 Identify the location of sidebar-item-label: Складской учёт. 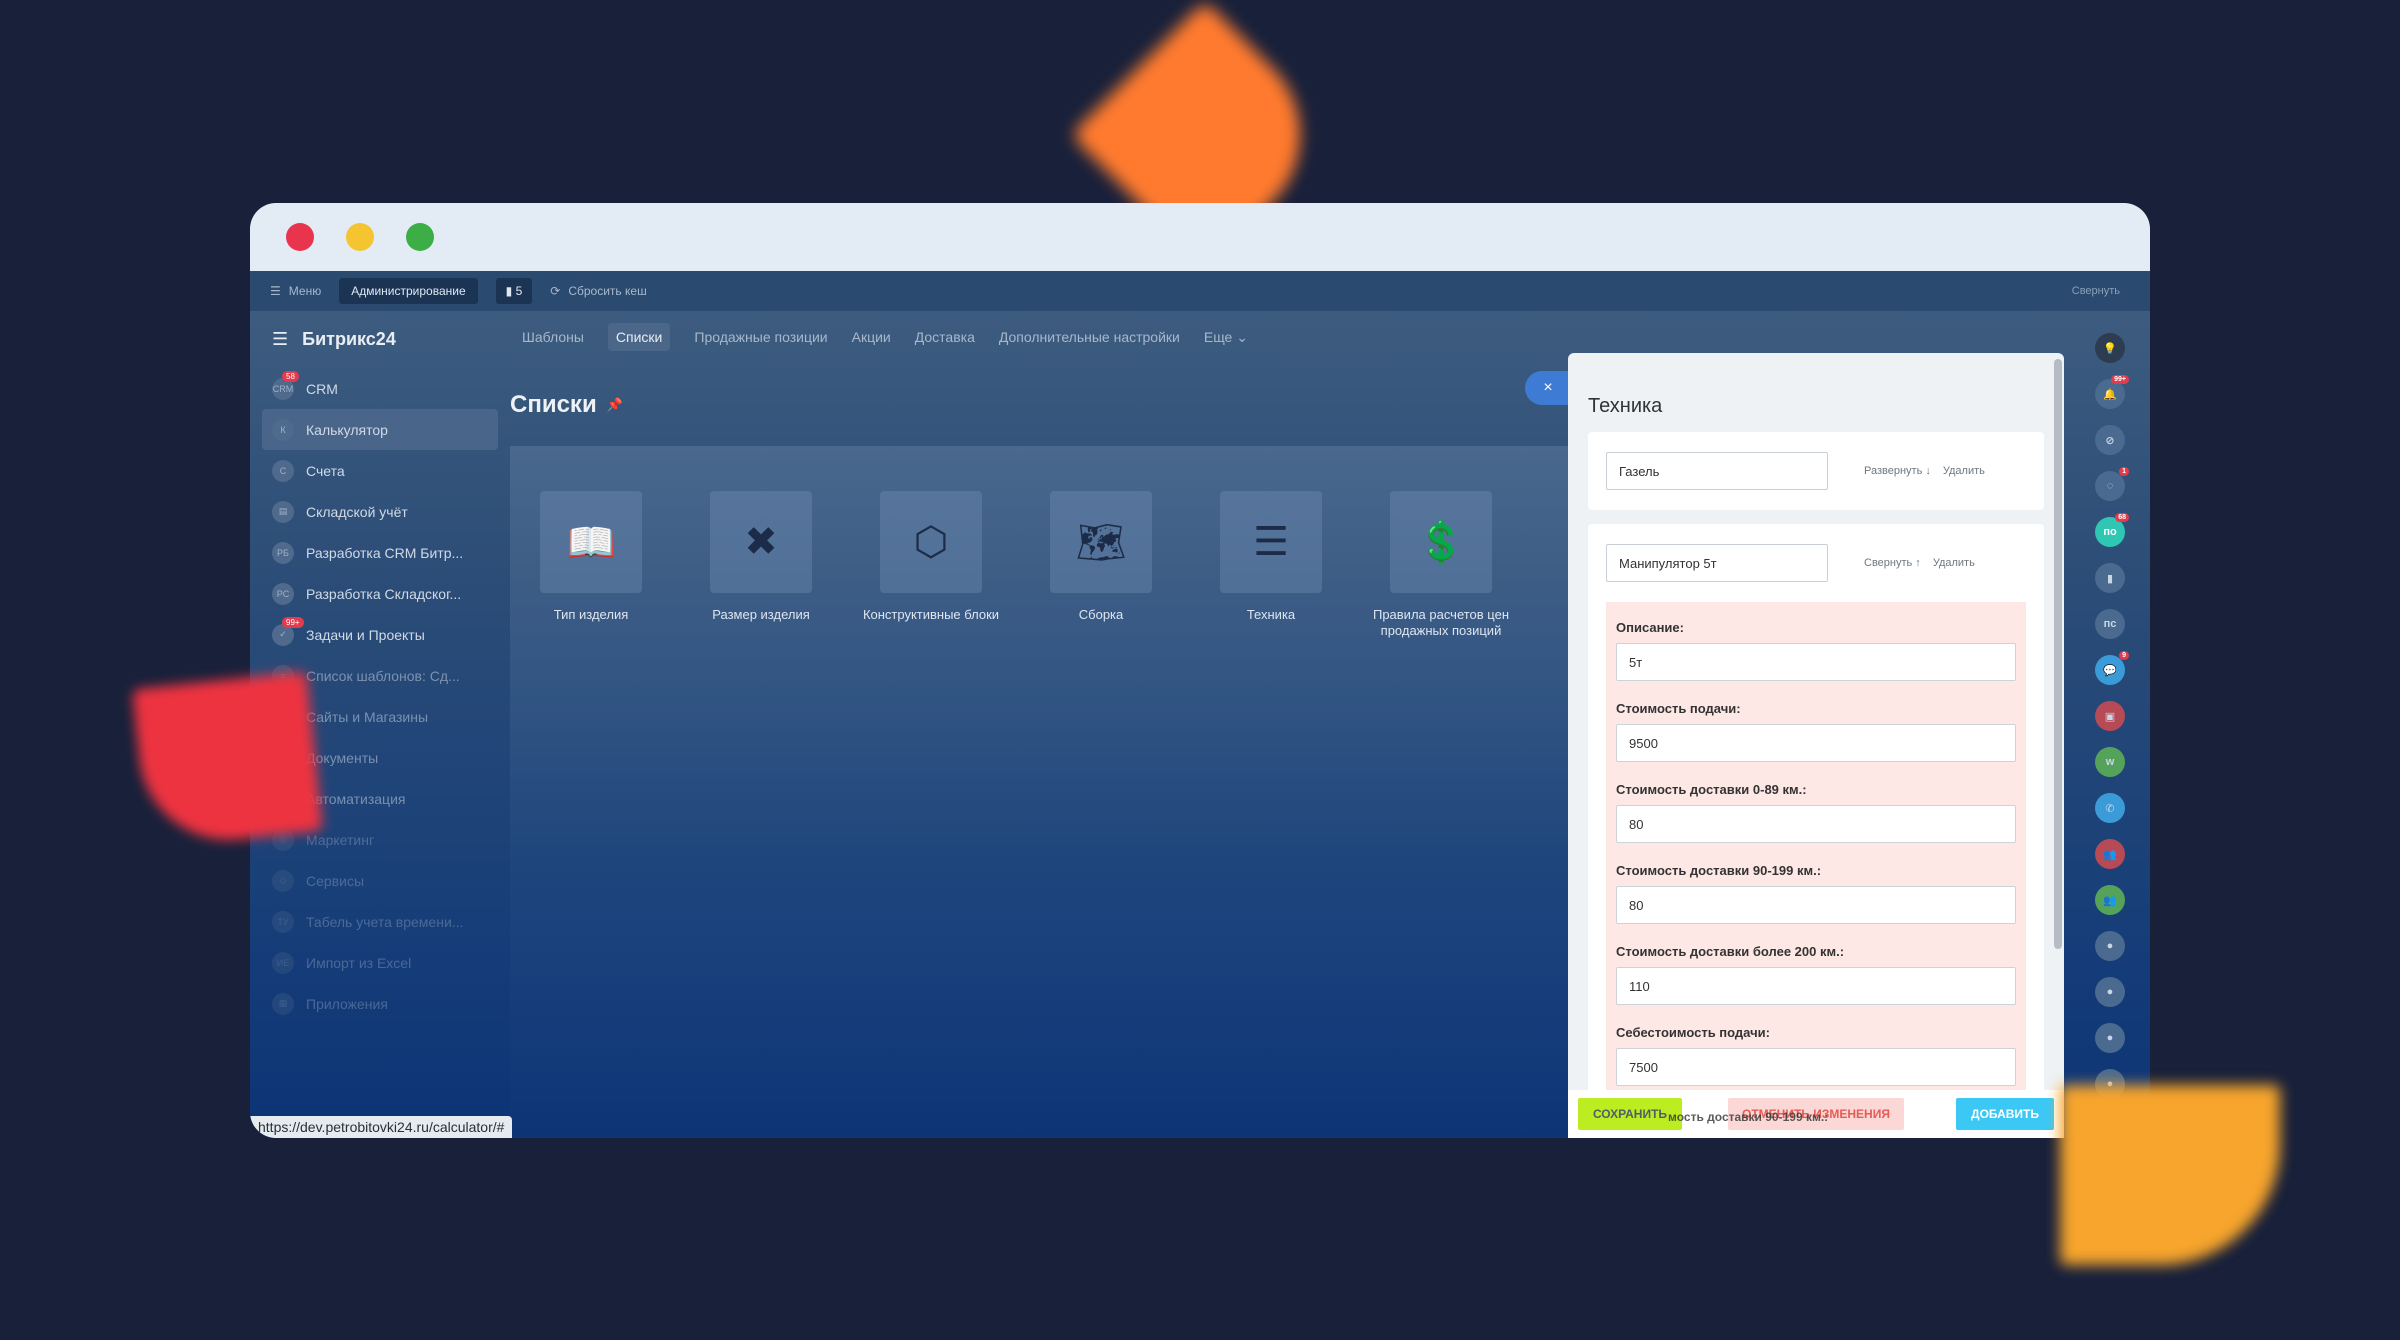
(357, 511).